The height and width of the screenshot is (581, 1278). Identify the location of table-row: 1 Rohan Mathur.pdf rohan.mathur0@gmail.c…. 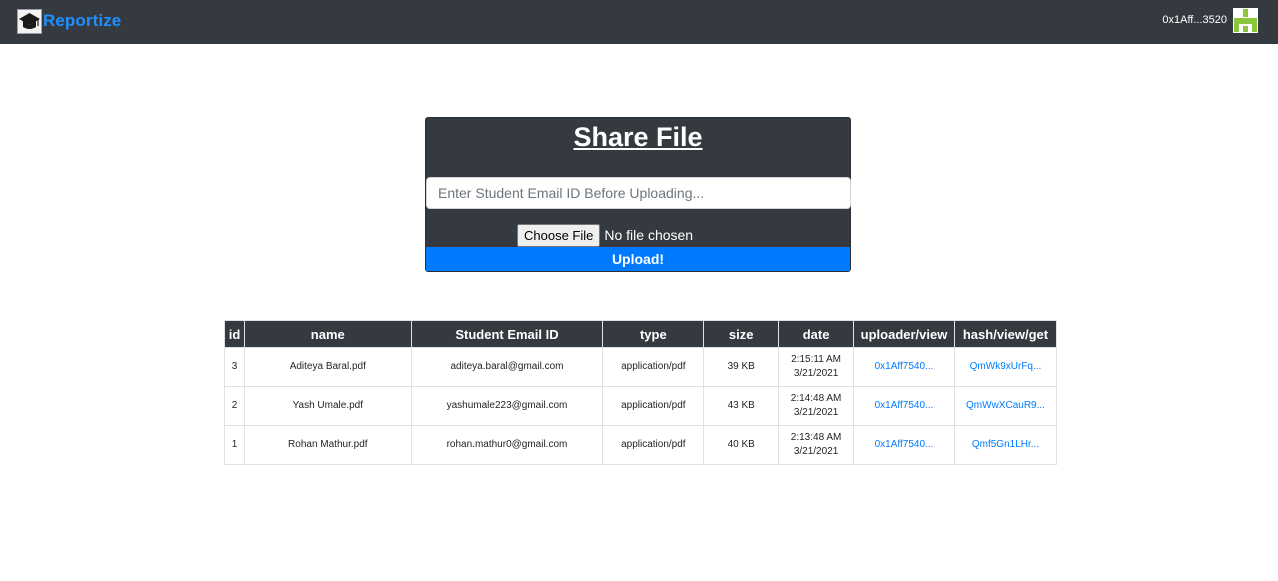
(641, 445).